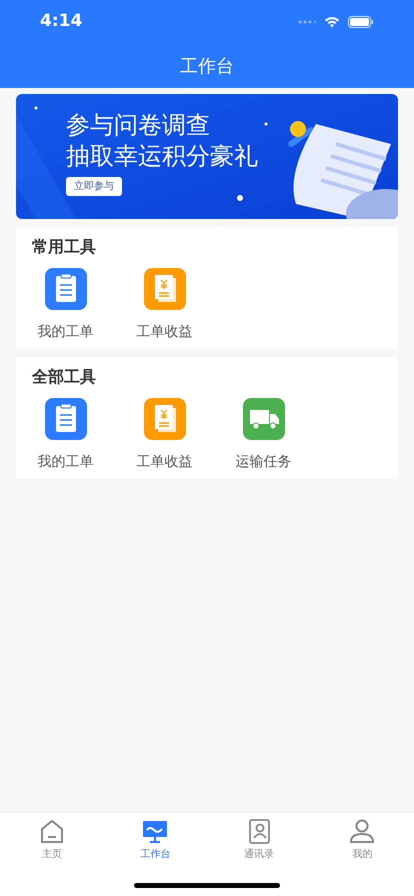 The image size is (414, 896). What do you see at coordinates (162, 156) in the screenshot?
I see `banner-headline: 抽取幸运积分豪礼` at bounding box center [162, 156].